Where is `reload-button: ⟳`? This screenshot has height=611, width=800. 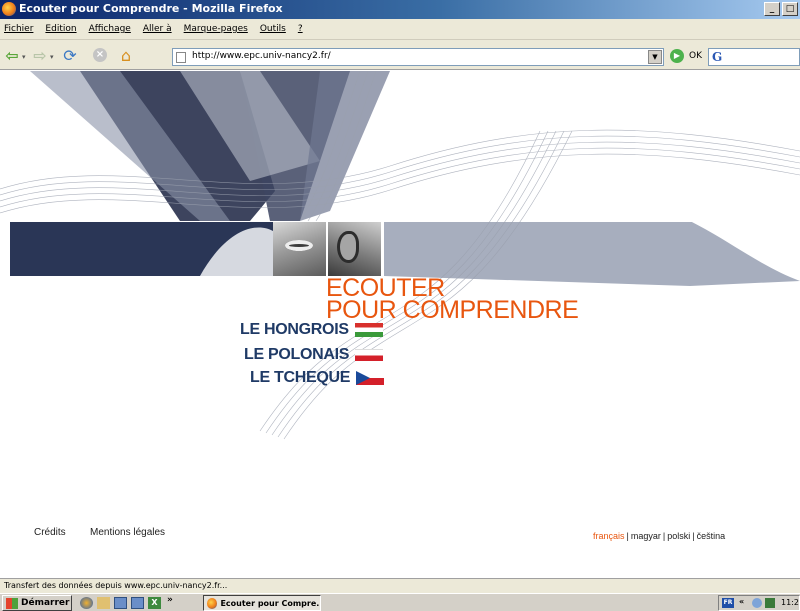
reload-button: ⟳ is located at coordinates (70, 55).